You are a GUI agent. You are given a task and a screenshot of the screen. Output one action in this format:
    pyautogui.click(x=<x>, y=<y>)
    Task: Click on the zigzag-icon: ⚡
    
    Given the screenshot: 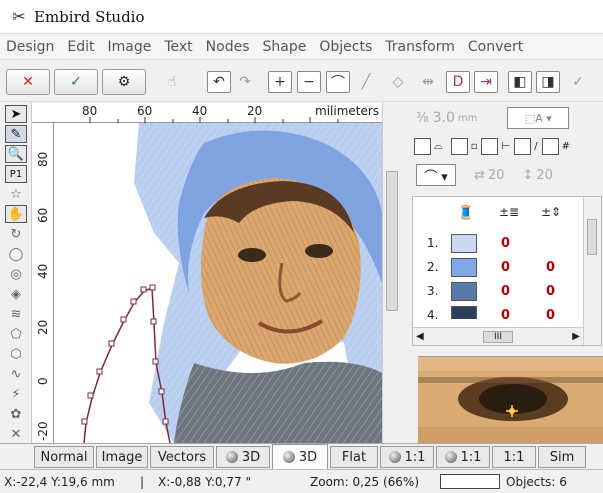 What is the action you would take?
    pyautogui.click(x=16, y=394)
    